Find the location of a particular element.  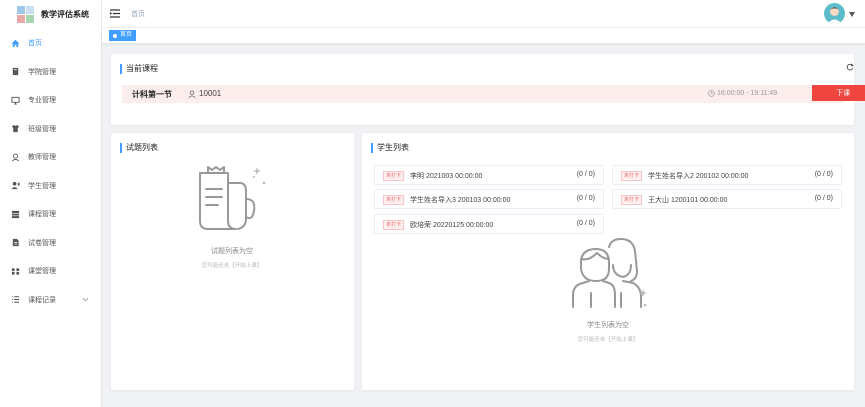

sidebar-item-label: 试卷管理 is located at coordinates (42, 243).